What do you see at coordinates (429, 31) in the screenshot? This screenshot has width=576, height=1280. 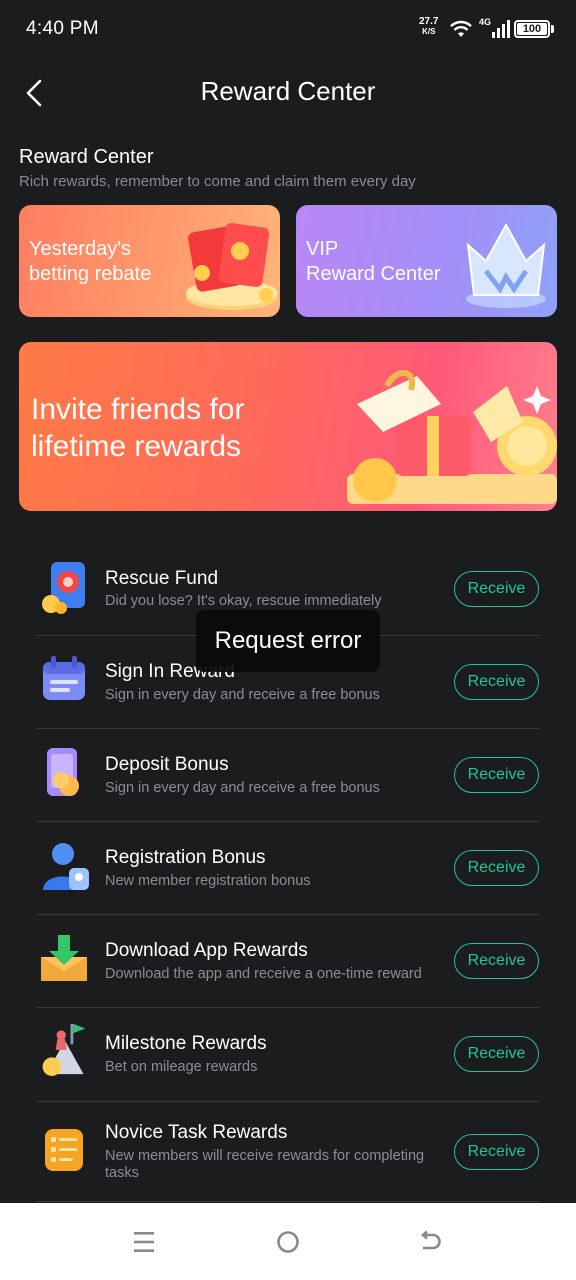 I see `network-speed-unit: K/S` at bounding box center [429, 31].